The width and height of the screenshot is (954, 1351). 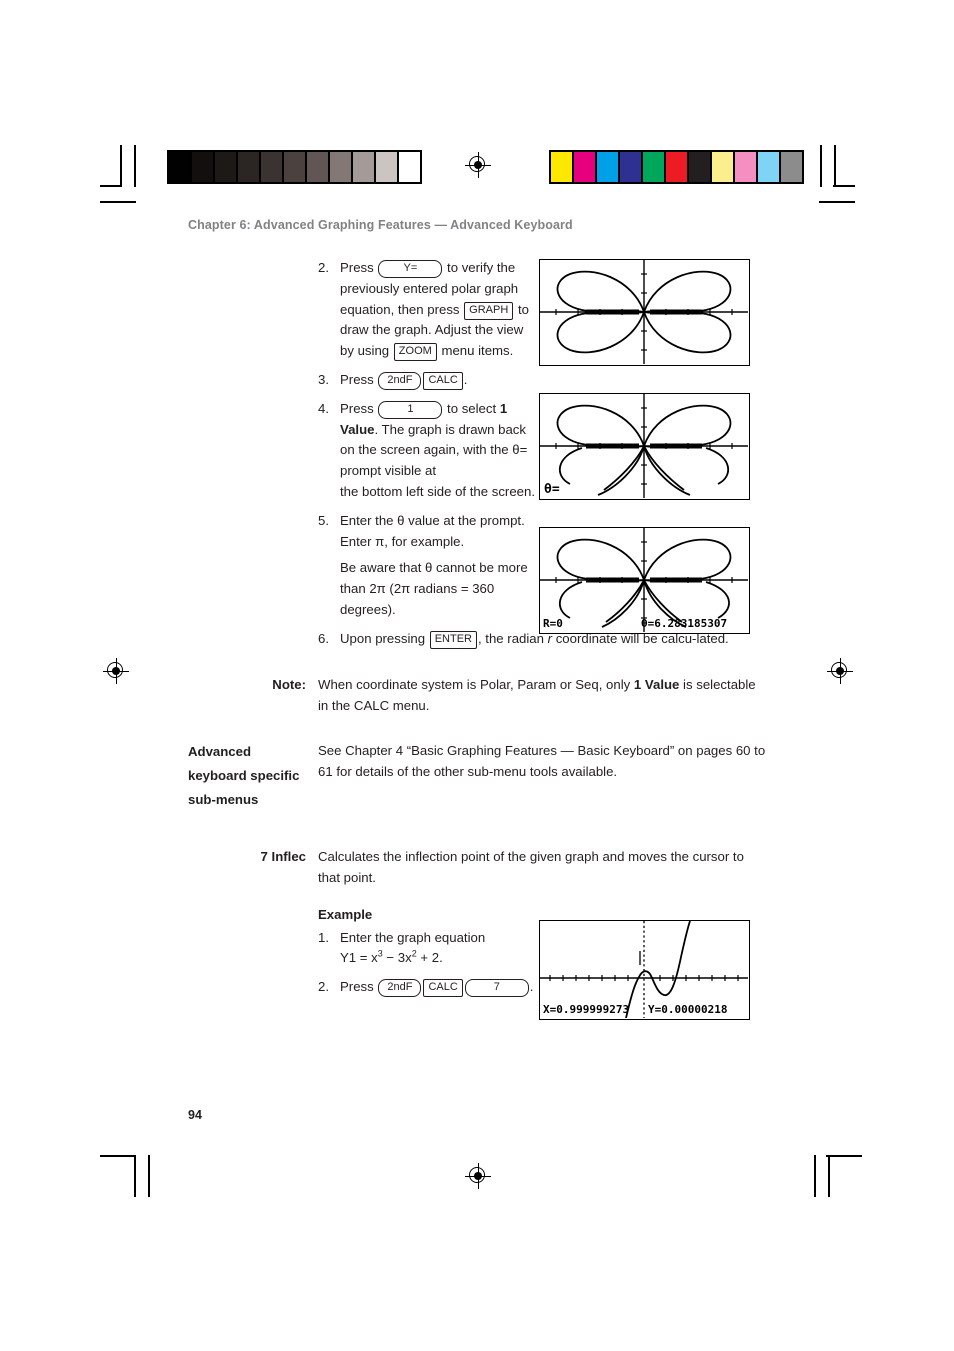 I want to click on step-number: 4., so click(x=323, y=408).